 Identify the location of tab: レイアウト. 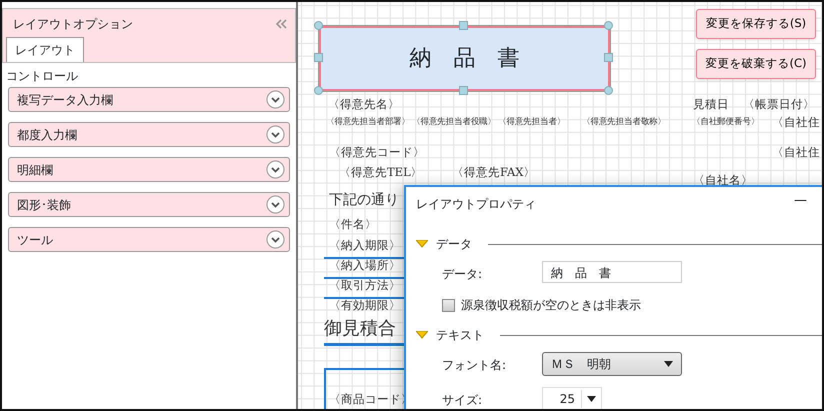
(45, 49).